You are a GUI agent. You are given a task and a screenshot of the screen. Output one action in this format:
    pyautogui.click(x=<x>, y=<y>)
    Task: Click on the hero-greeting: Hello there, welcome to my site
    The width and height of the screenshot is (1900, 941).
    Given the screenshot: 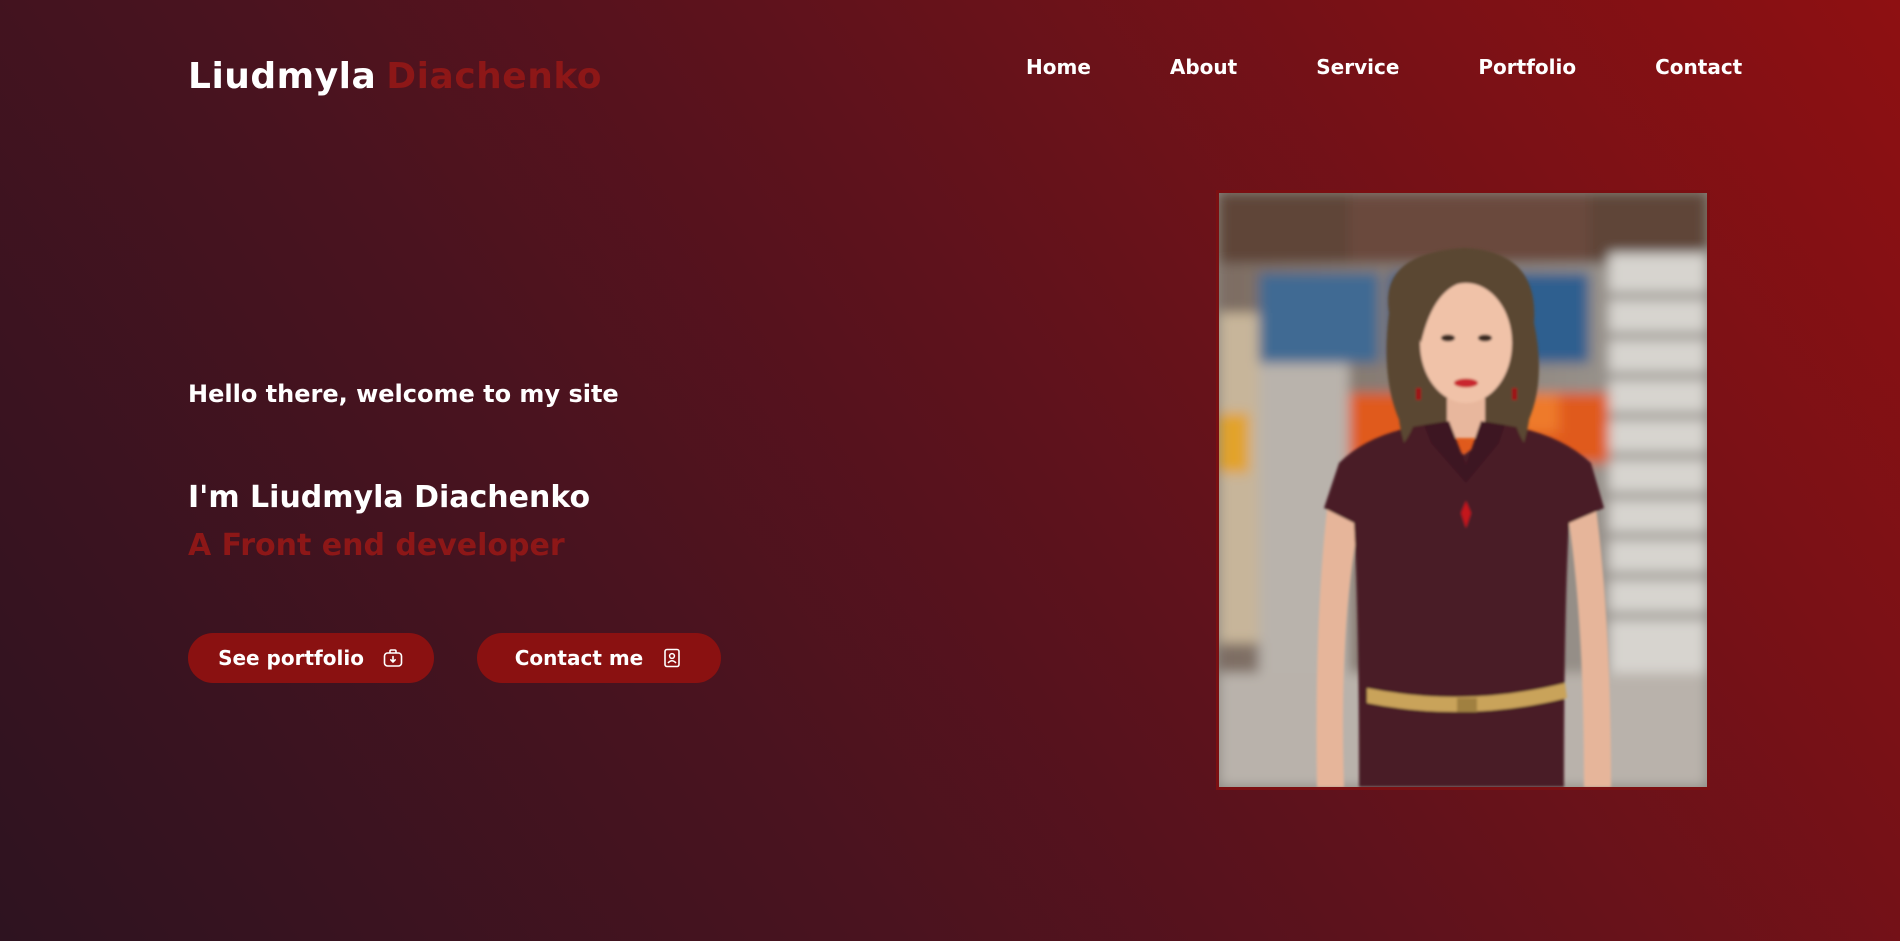 What is the action you would take?
    pyautogui.click(x=403, y=394)
    